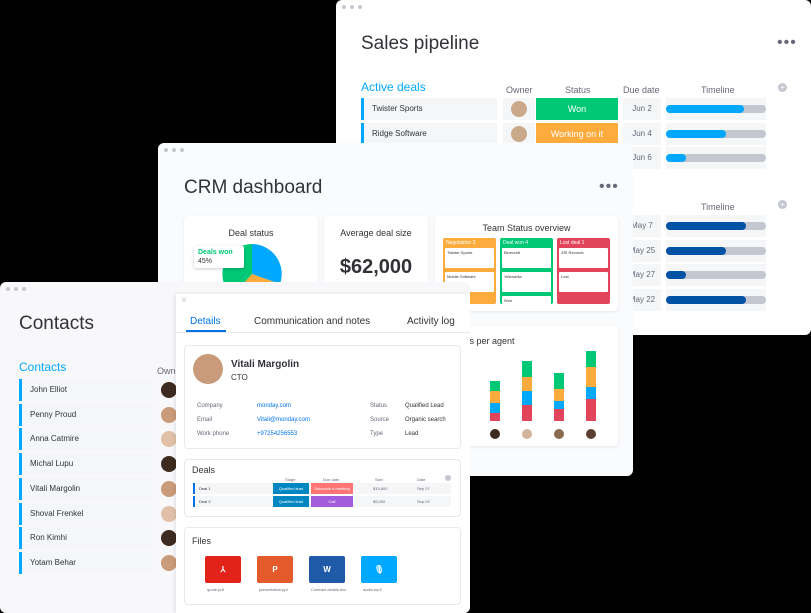 Image resolution: width=811 pixels, height=613 pixels. Describe the element at coordinates (424, 406) in the screenshot. I see `field-value: Qualified Lead` at that location.